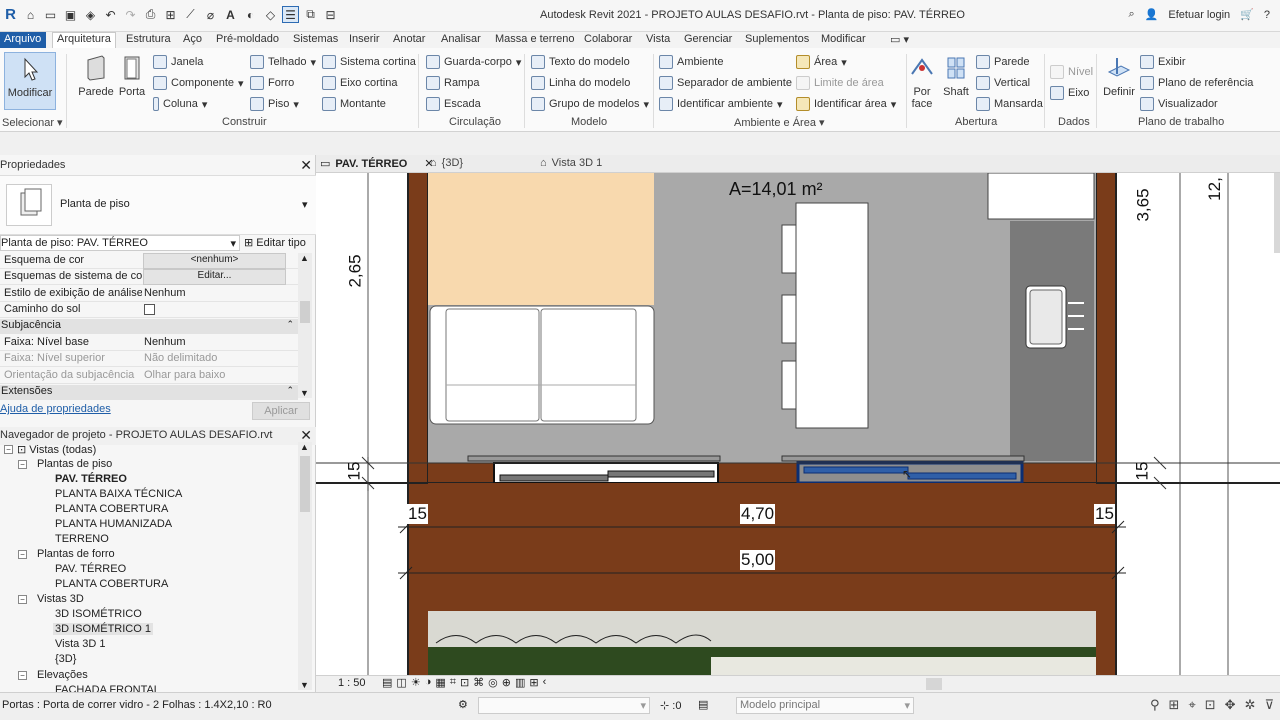 The width and height of the screenshot is (1280, 720). What do you see at coordinates (281, 411) in the screenshot?
I see `apply-button: Aplicar` at bounding box center [281, 411].